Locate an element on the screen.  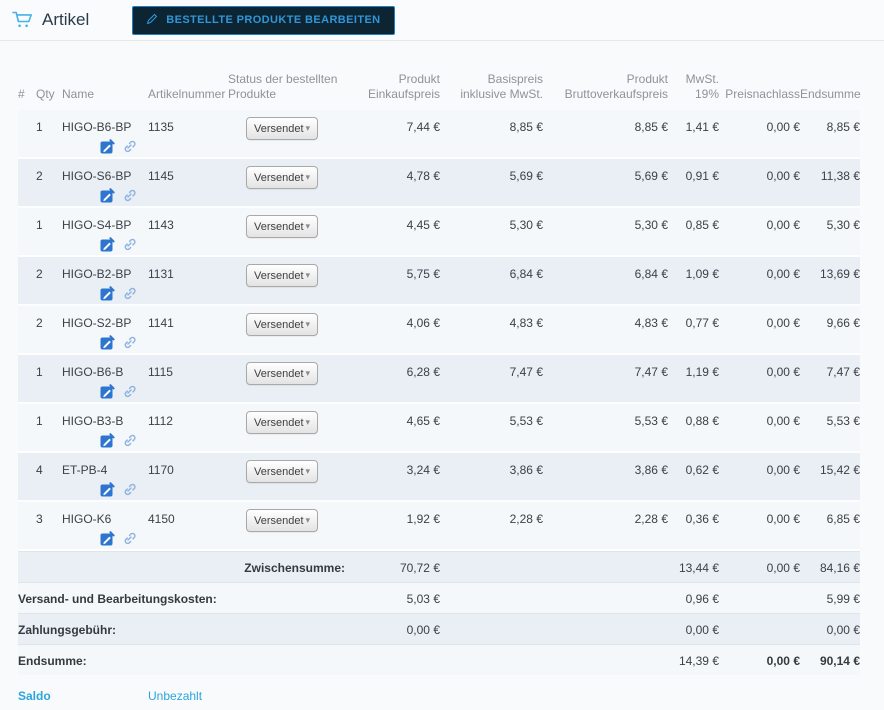
purchase-price-cell: 4,45 € is located at coordinates (423, 225).